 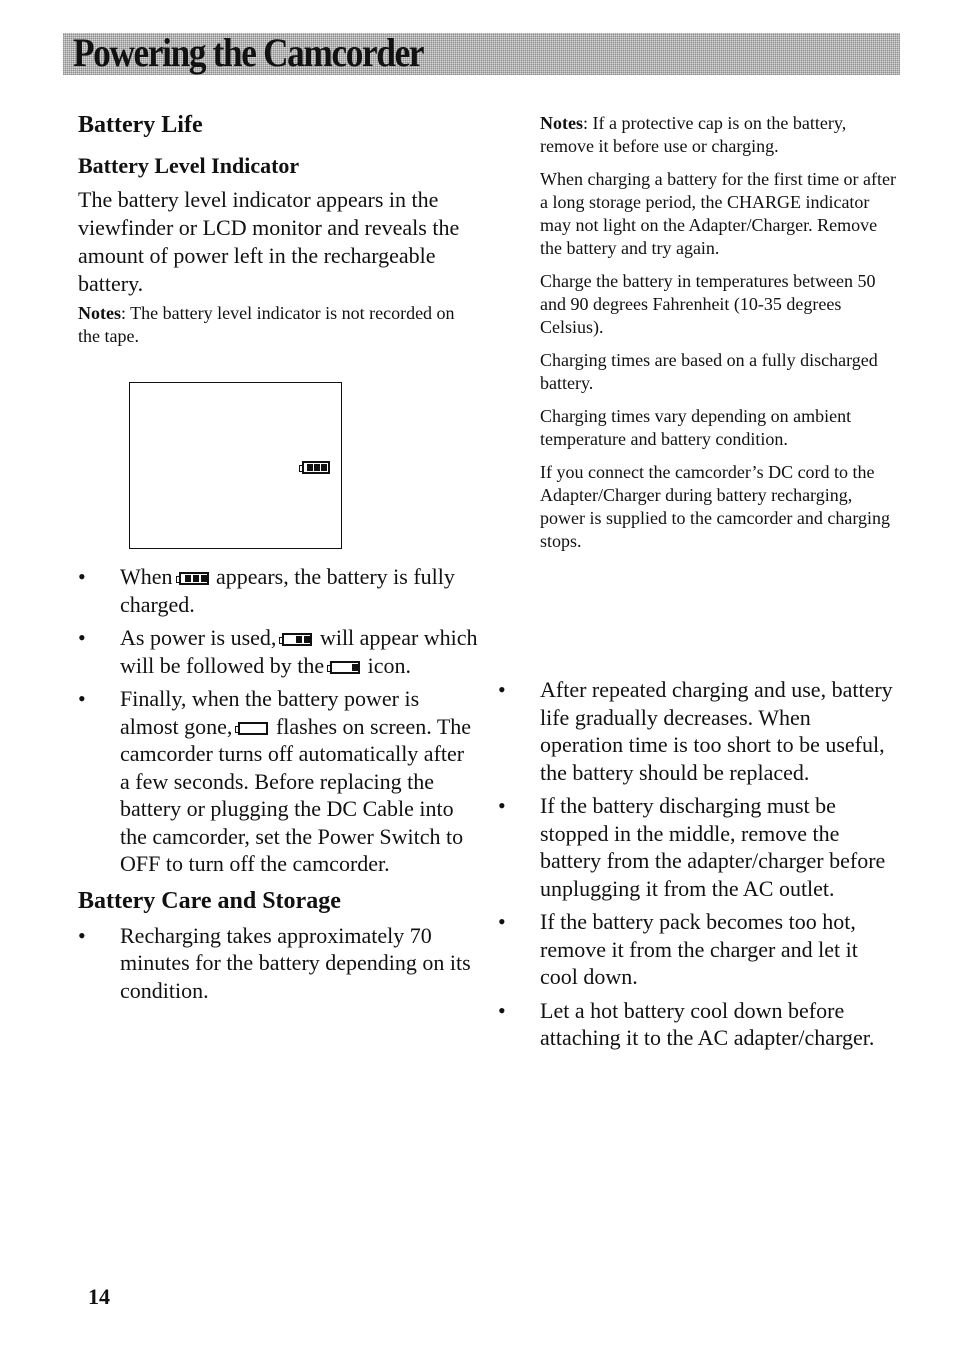 I want to click on battery-care-heading: Battery Care and Storage, so click(x=209, y=900).